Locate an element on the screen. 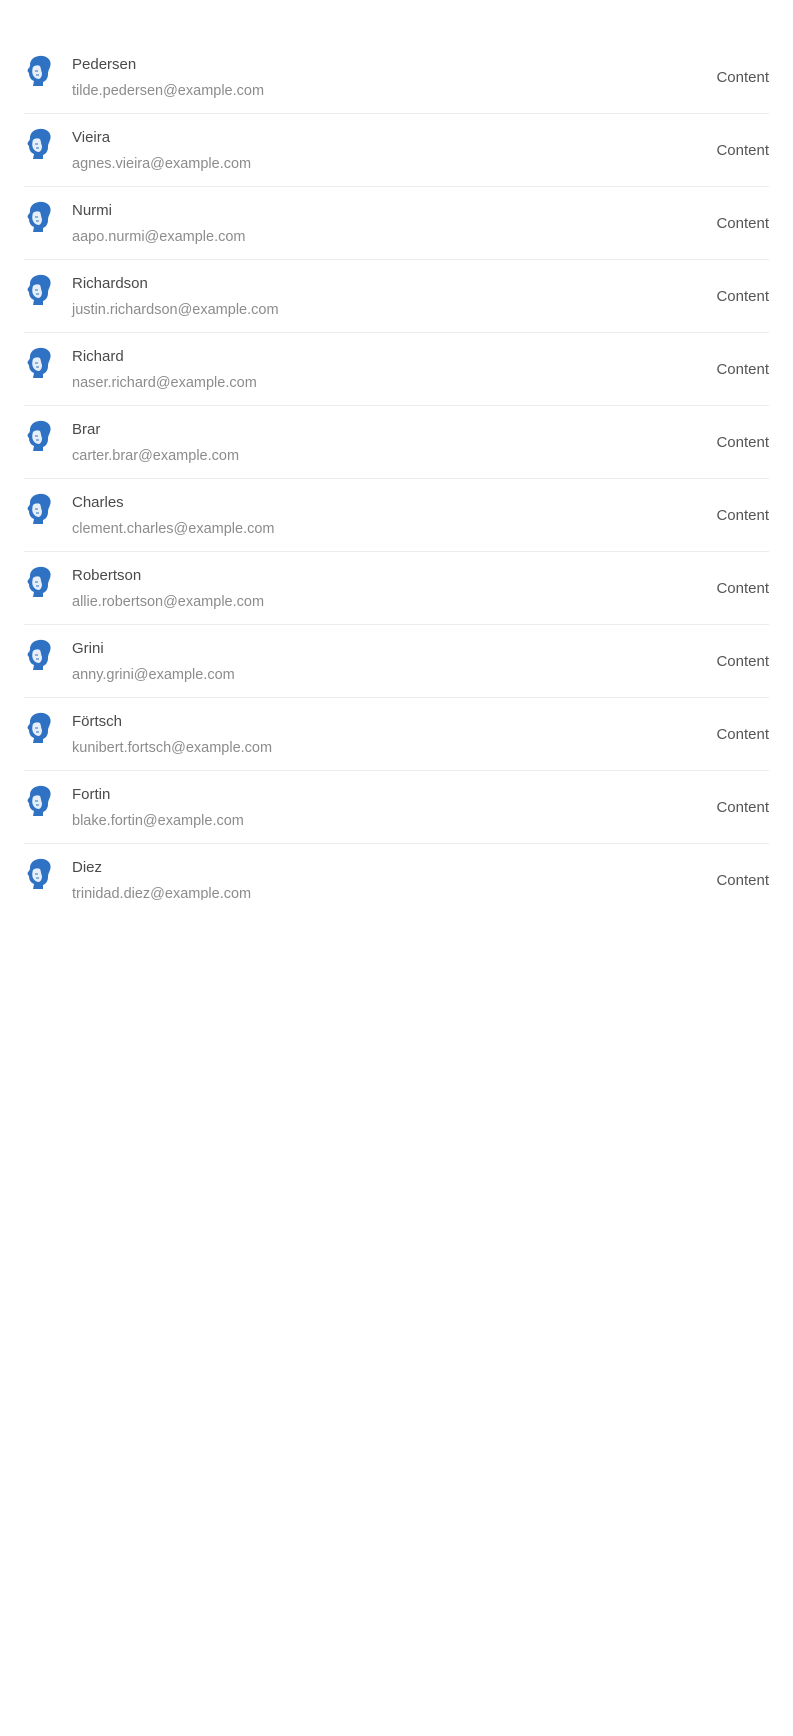 The image size is (793, 1736). list-item: Grini anny.grini@example.com Content is located at coordinates (396, 661).